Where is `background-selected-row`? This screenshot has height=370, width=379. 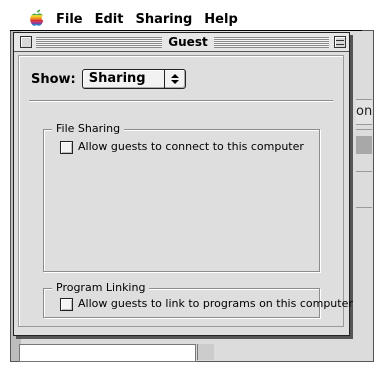 background-selected-row is located at coordinates (364, 145).